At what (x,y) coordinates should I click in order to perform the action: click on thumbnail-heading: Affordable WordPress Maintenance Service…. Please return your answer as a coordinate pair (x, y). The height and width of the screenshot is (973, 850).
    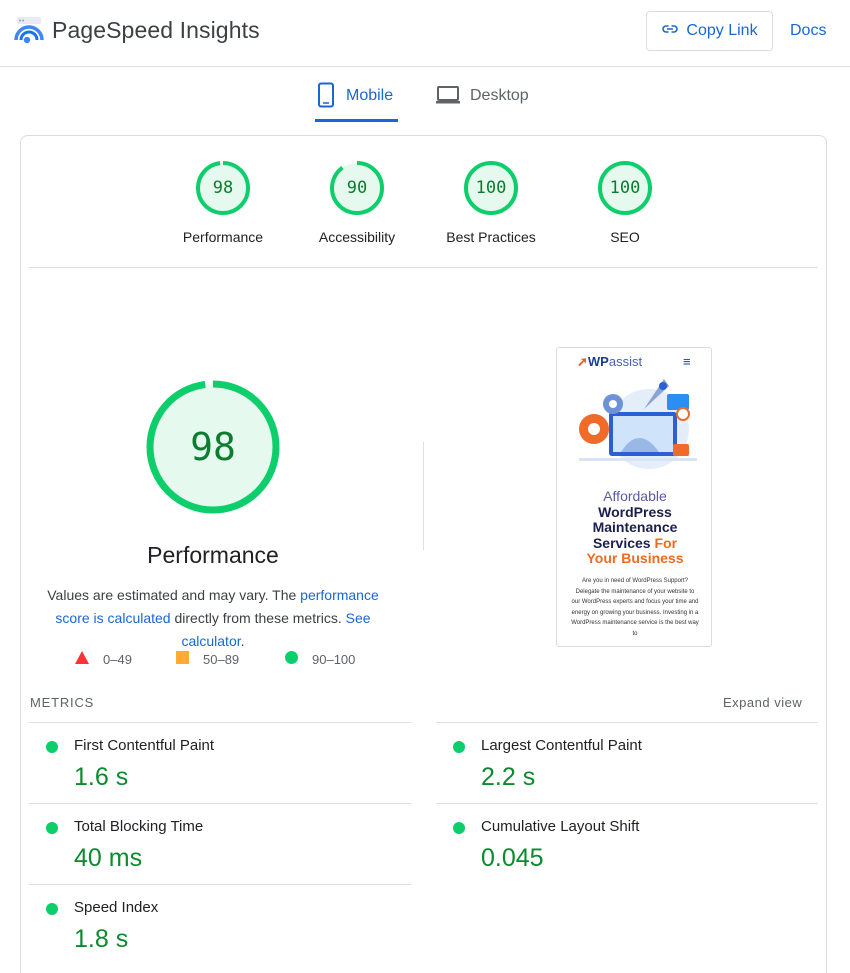
    Looking at the image, I should click on (635, 527).